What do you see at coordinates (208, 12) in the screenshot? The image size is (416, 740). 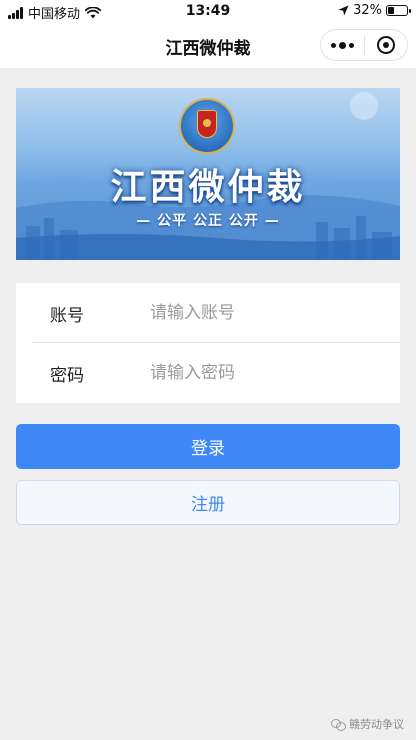 I see `status-bar: 中国移动 13:49 32%` at bounding box center [208, 12].